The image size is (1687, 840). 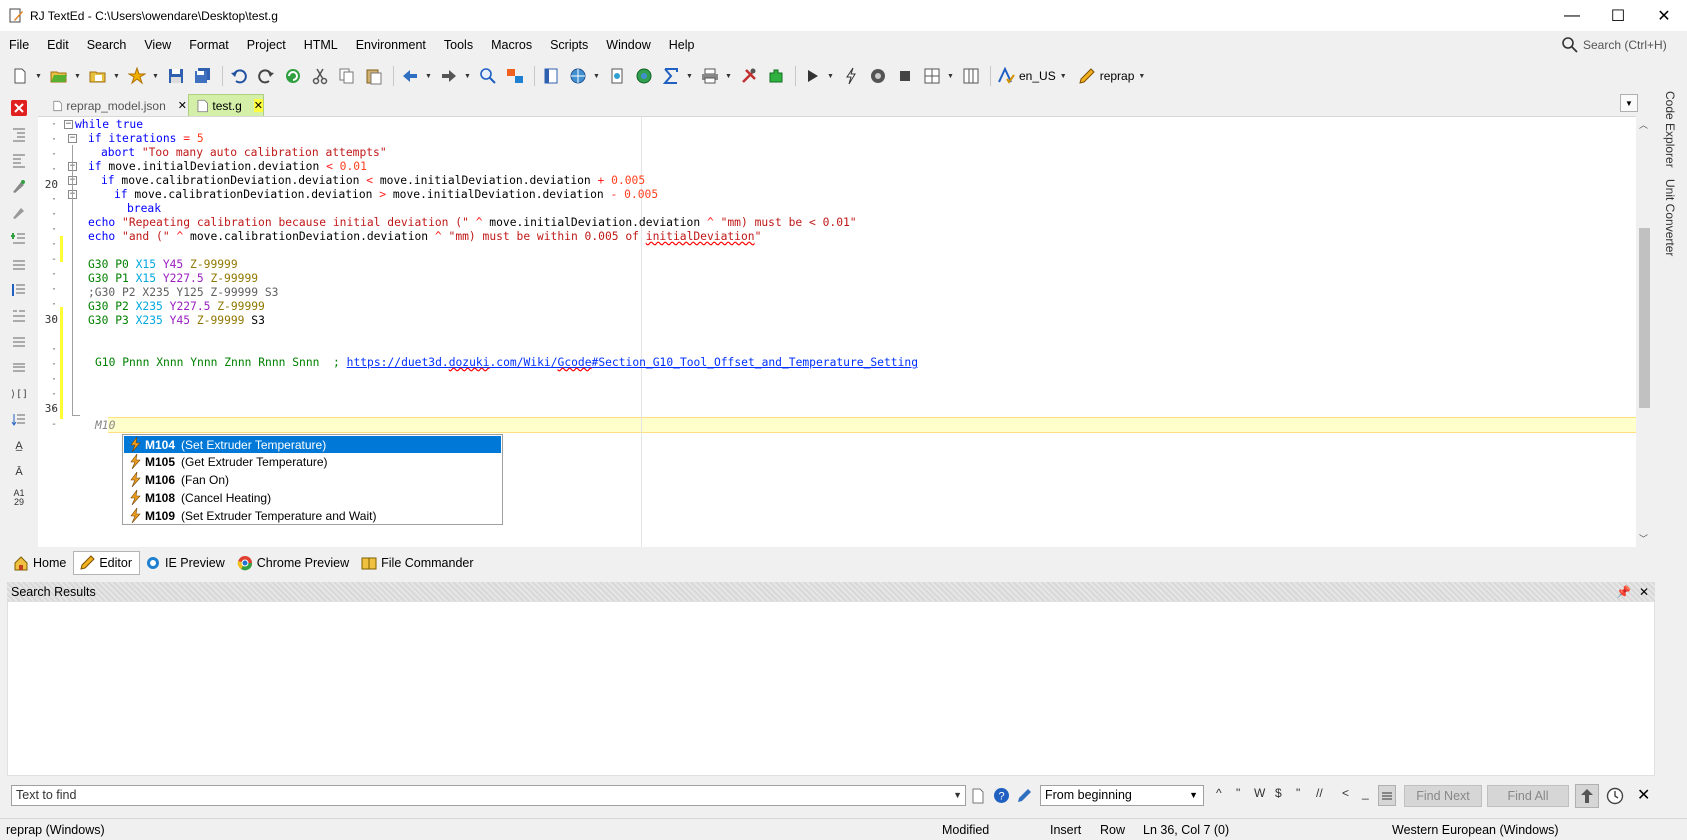 What do you see at coordinates (1528, 796) in the screenshot?
I see `find-all-button: Find All` at bounding box center [1528, 796].